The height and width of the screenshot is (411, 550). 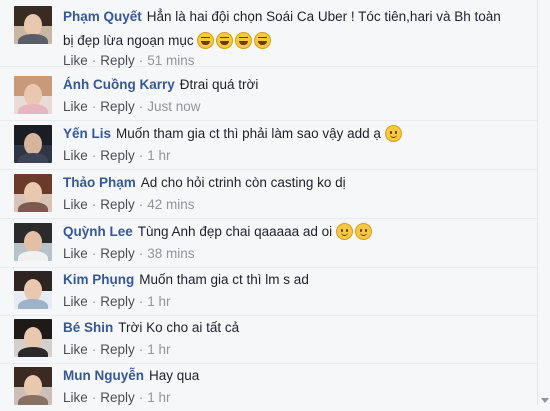 I want to click on comment-author: Thảo Phạm, so click(x=99, y=182).